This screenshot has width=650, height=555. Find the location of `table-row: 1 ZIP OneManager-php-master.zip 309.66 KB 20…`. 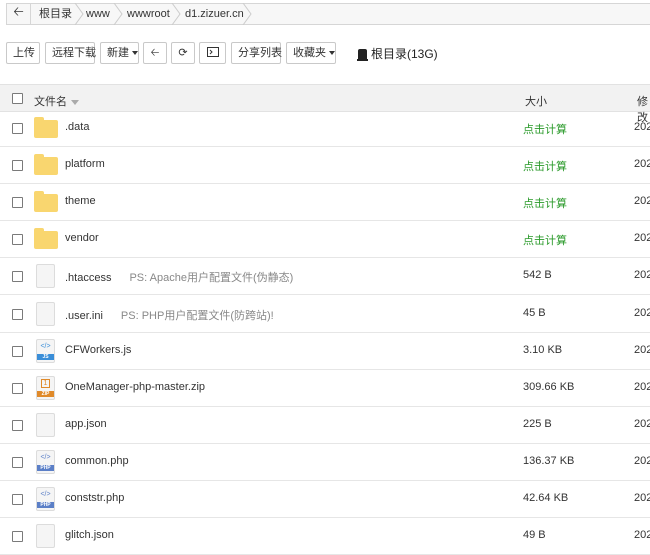

table-row: 1 ZIP OneManager-php-master.zip 309.66 KB 20… is located at coordinates (325, 388).